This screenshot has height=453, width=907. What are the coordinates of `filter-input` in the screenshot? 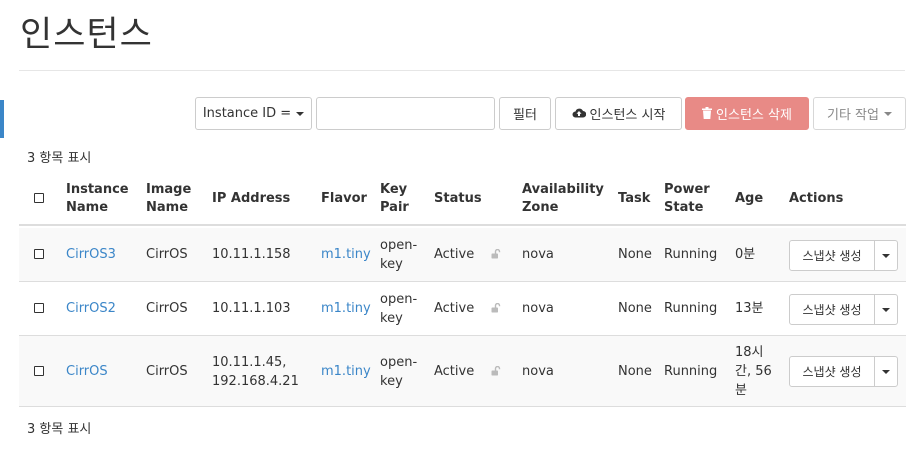 It's located at (405, 113).